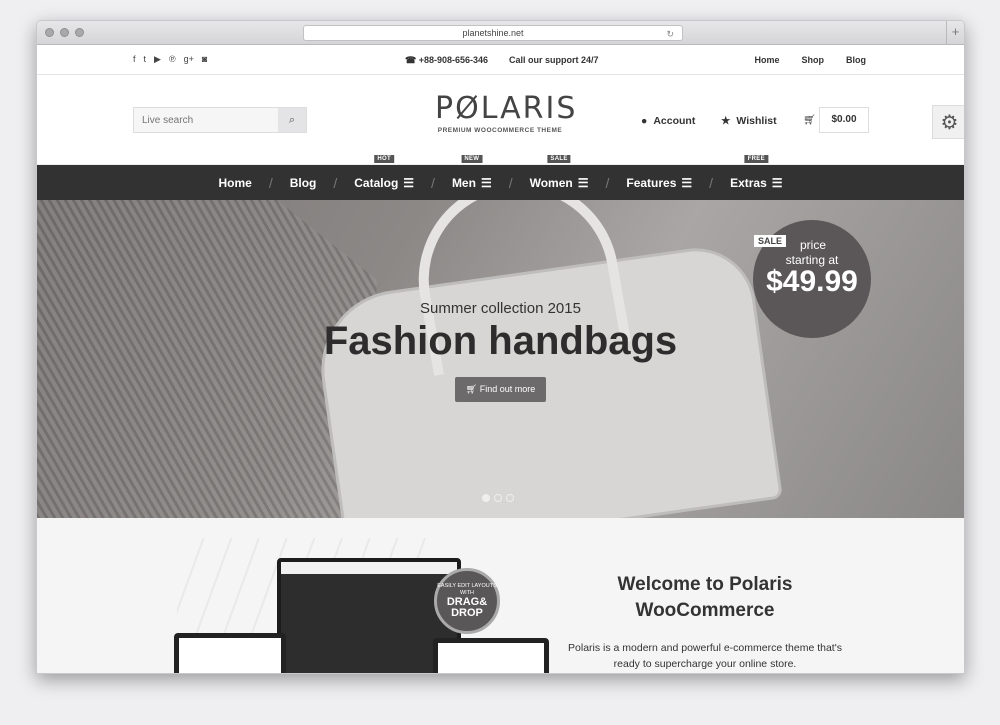 This screenshot has height=725, width=1000. I want to click on reload-icon: ↻, so click(670, 34).